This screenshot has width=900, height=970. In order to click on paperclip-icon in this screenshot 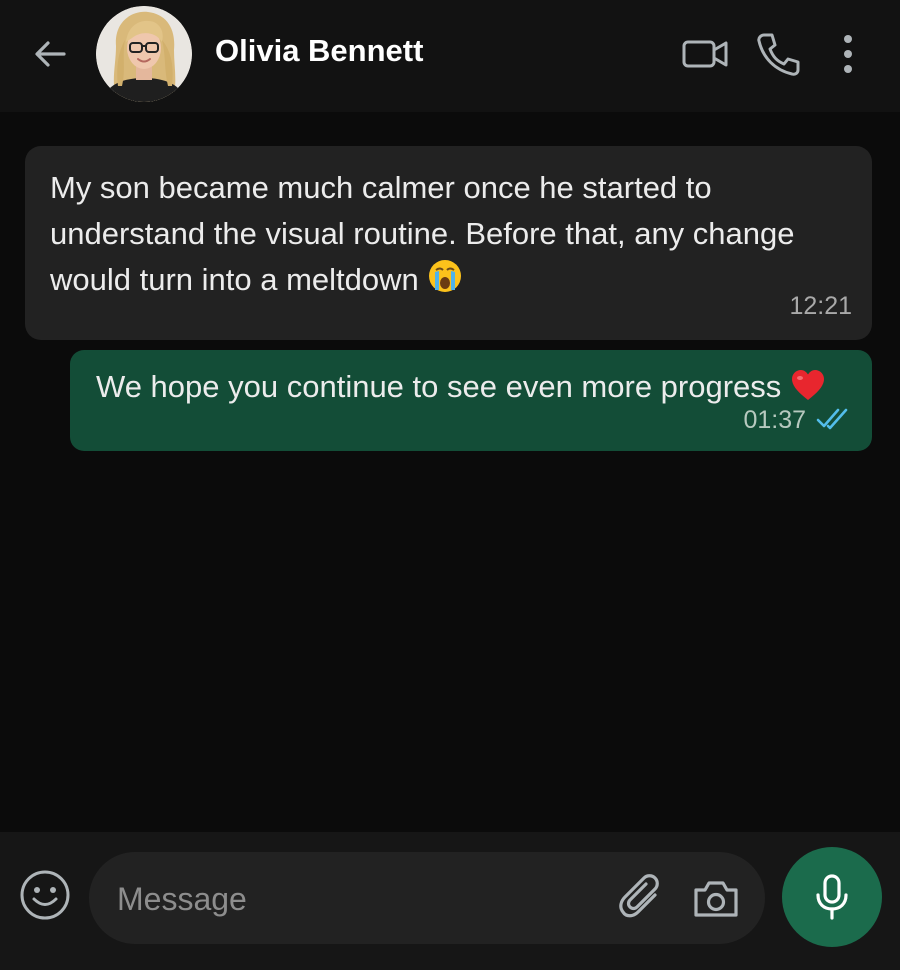, I will do `click(639, 896)`.